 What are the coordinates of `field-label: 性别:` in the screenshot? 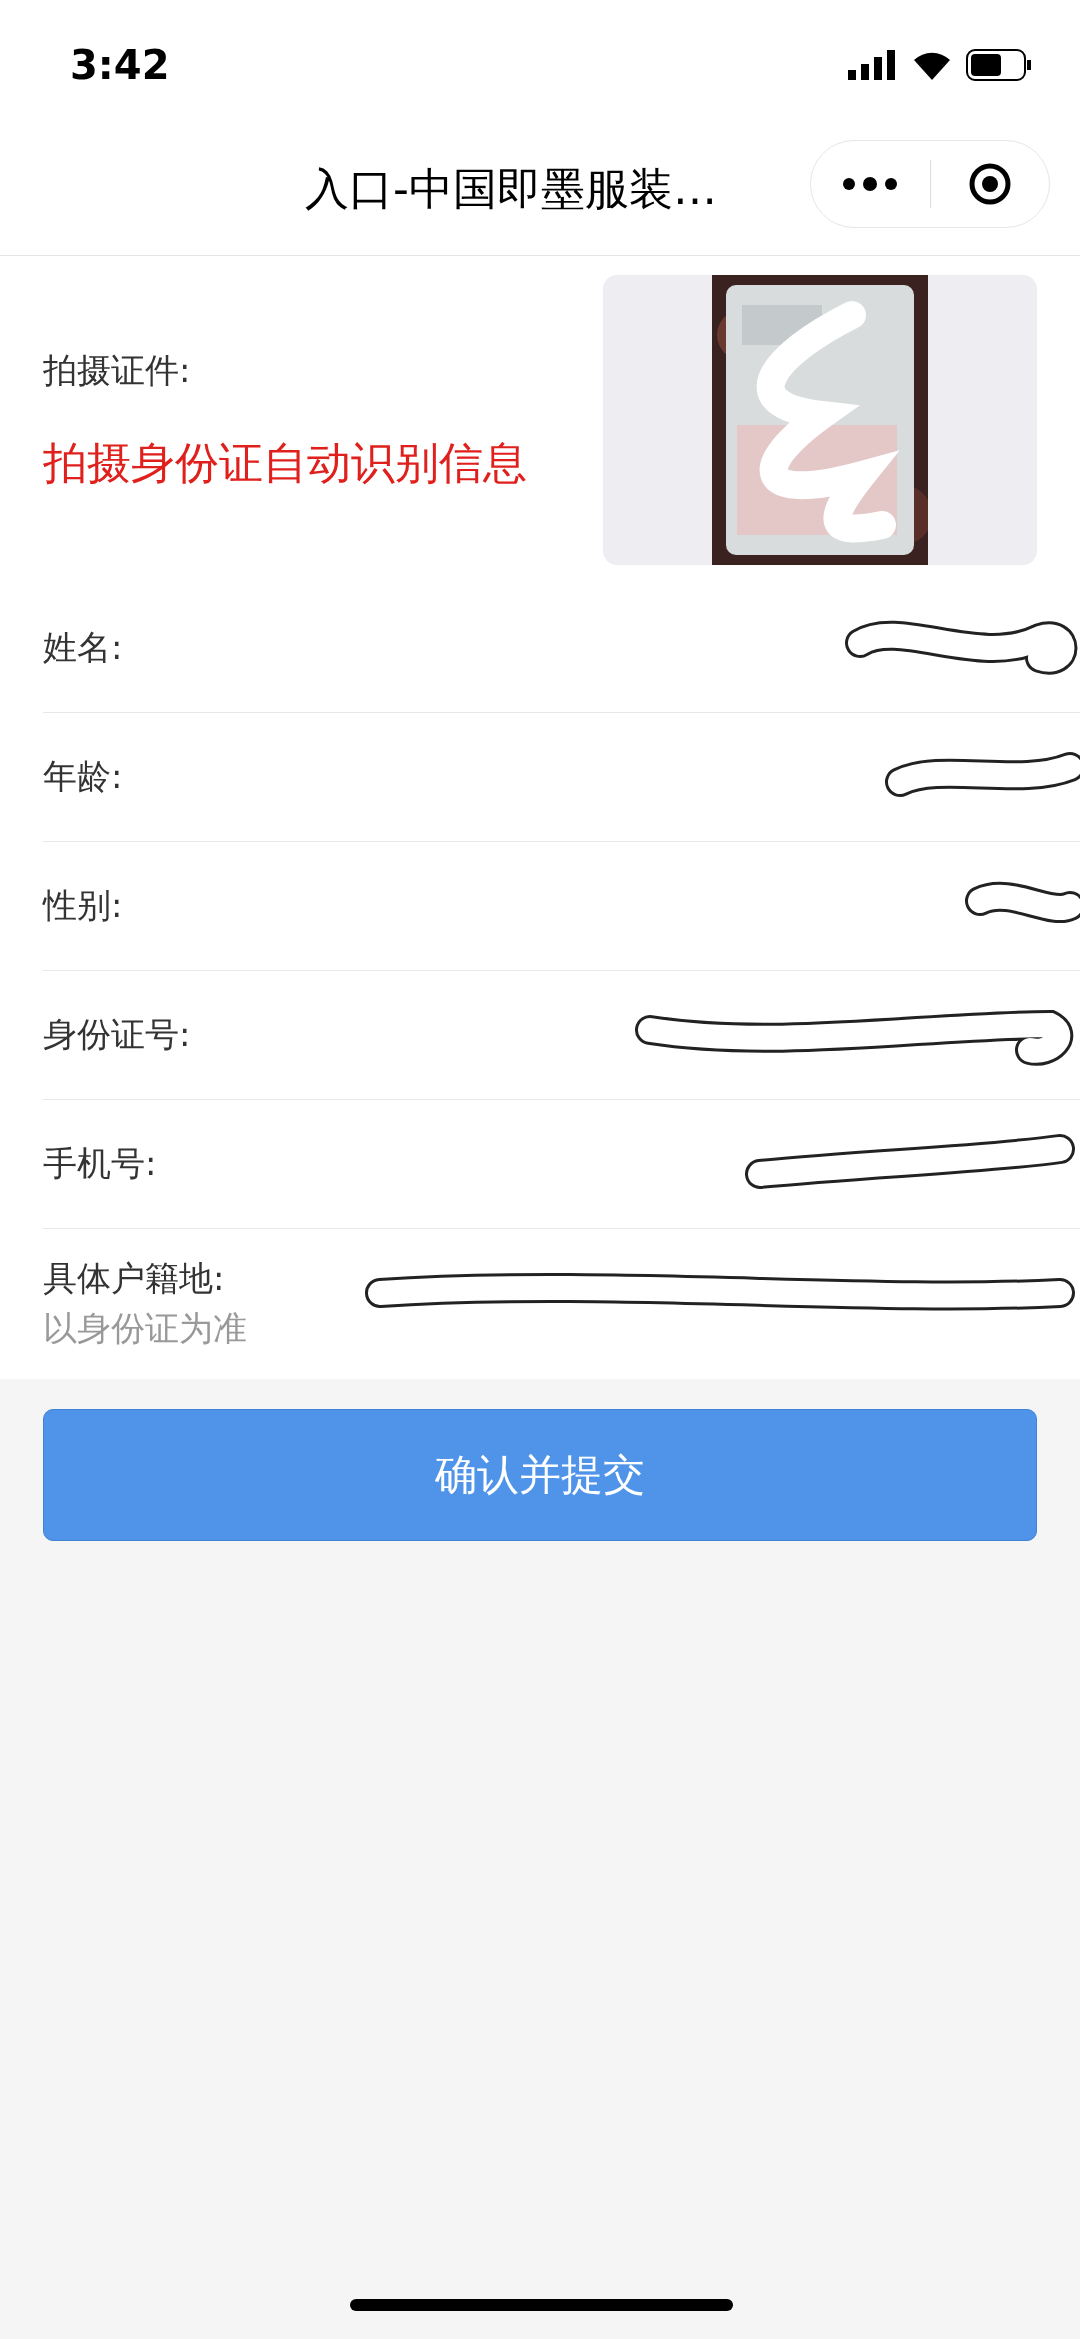 It's located at (83, 905).